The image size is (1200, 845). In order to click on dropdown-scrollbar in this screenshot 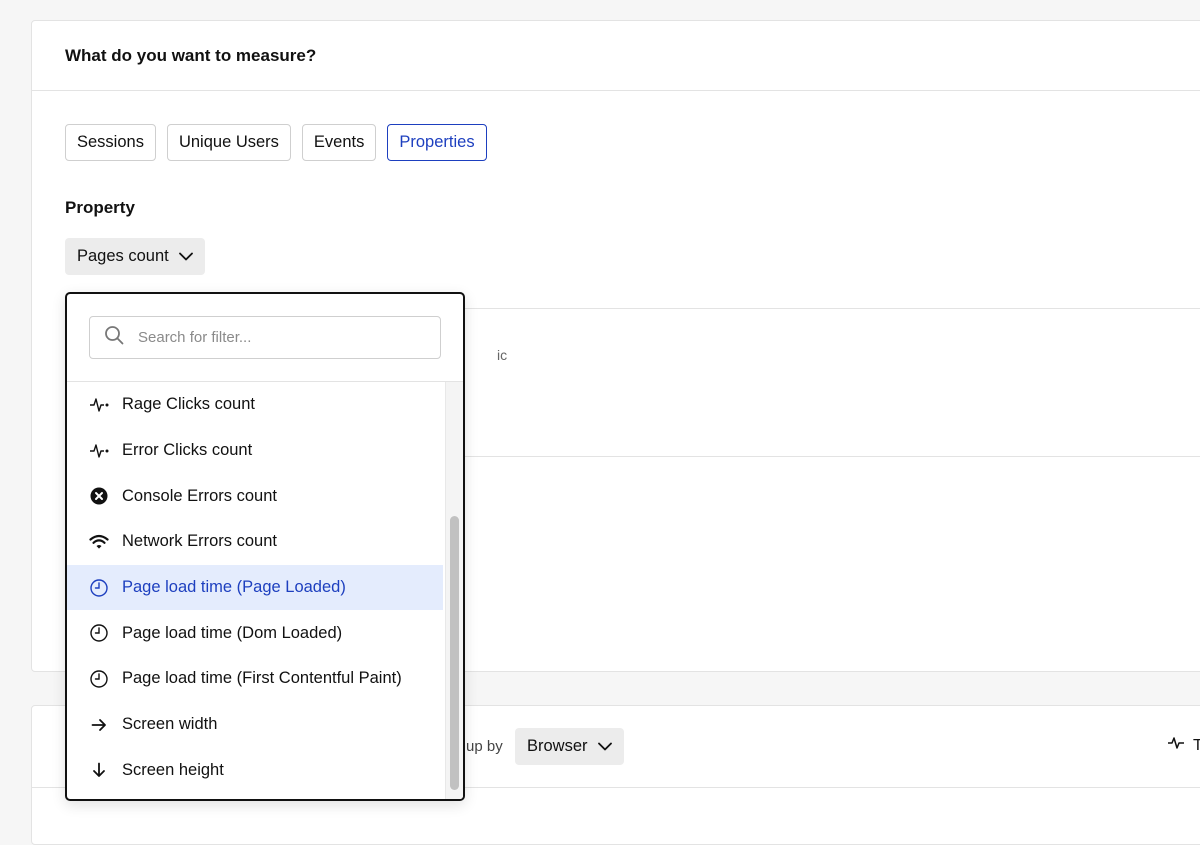, I will do `click(454, 590)`.